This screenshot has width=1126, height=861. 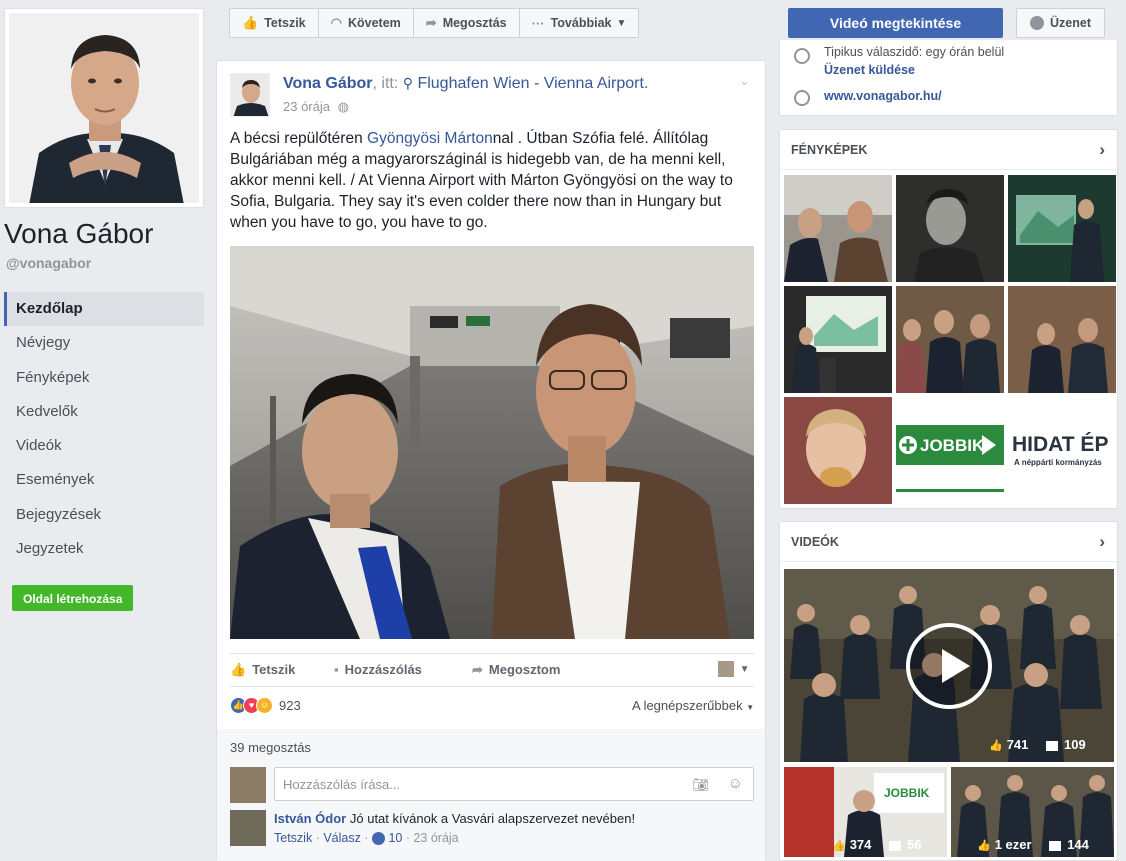 I want to click on post-options-chevron-icon: ⌄, so click(x=744, y=81).